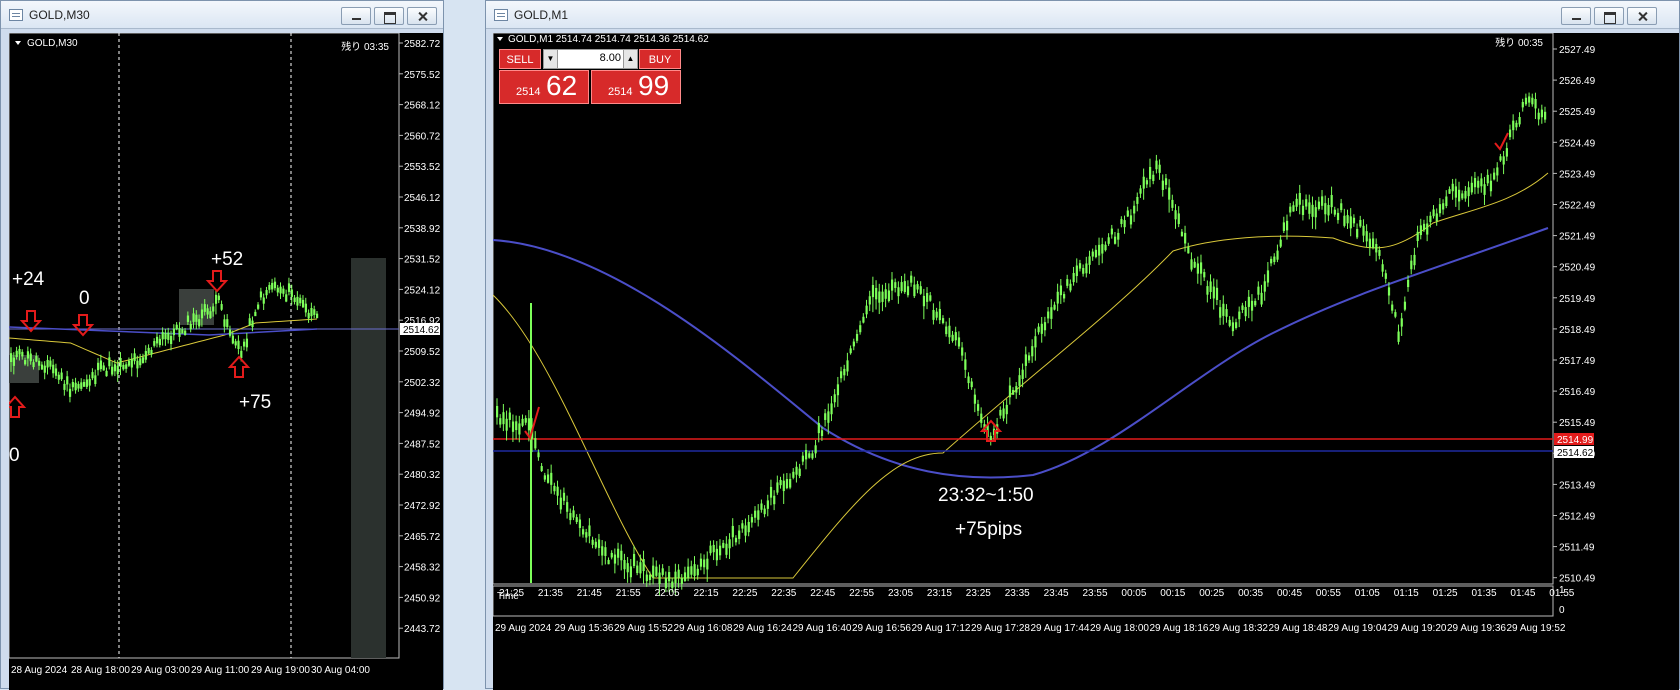  I want to click on sub-time-tick-label: 00:55, so click(1328, 593).